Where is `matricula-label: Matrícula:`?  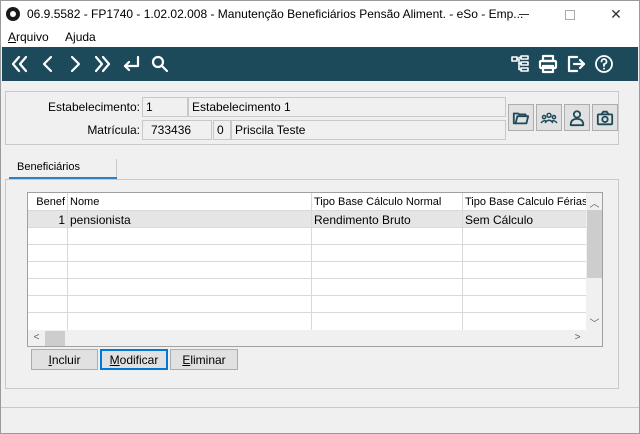
matricula-label: Matrícula: is located at coordinates (113, 130).